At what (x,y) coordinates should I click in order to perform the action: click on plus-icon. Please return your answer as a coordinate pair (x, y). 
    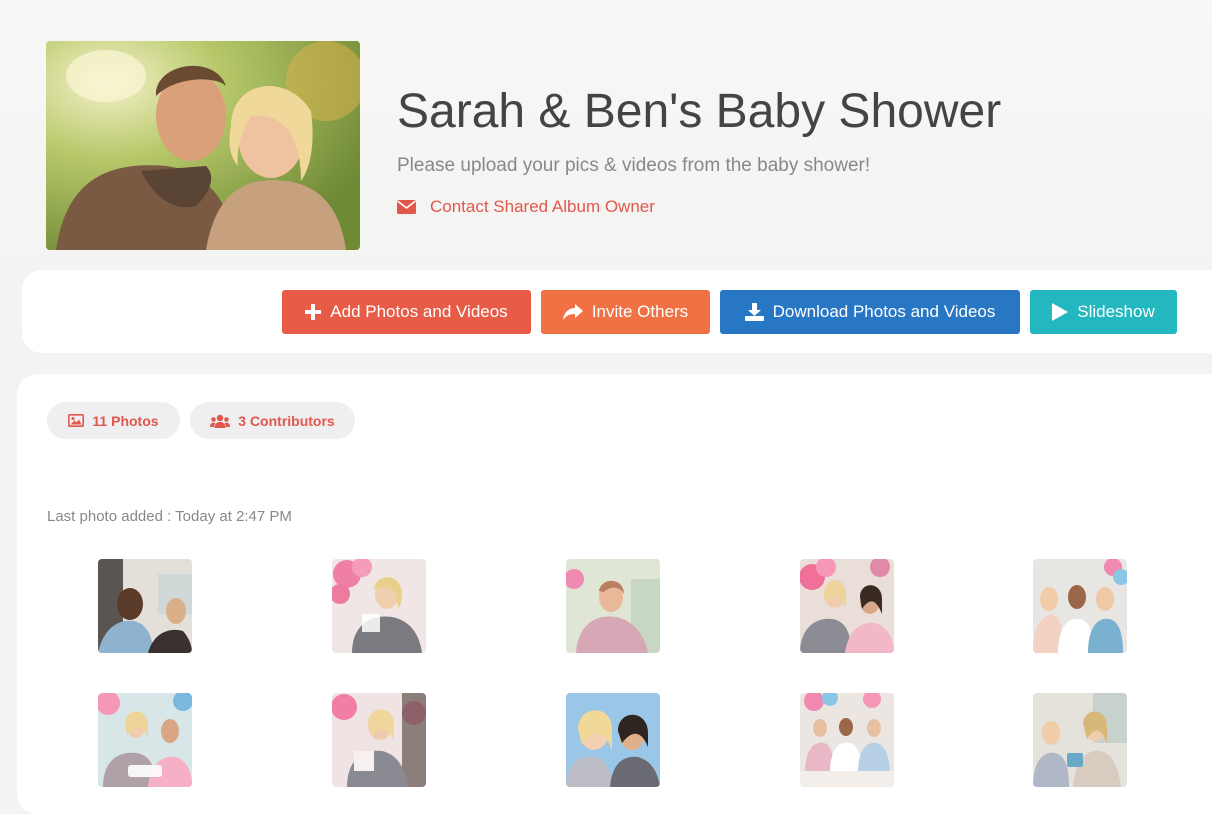
    Looking at the image, I should click on (313, 312).